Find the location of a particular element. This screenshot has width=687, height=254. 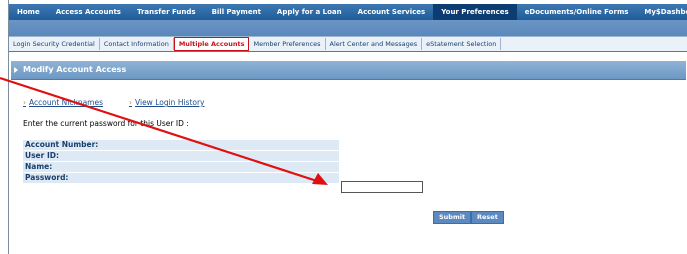

subnav-member-preferences: Member Preferences is located at coordinates (287, 44).